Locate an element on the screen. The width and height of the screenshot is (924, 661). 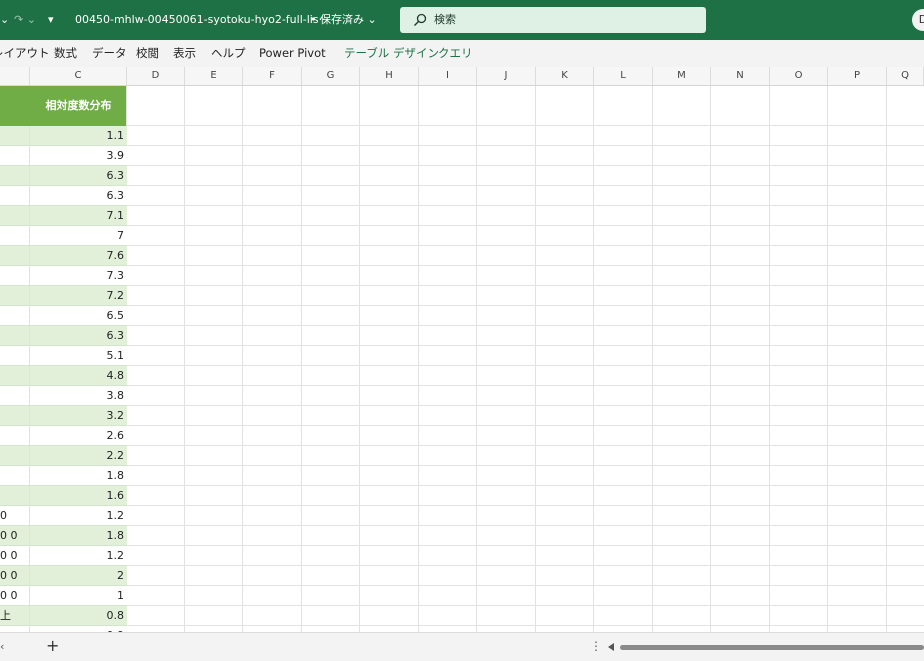
save-status: • 保存済み ⌄ is located at coordinates (343, 20).